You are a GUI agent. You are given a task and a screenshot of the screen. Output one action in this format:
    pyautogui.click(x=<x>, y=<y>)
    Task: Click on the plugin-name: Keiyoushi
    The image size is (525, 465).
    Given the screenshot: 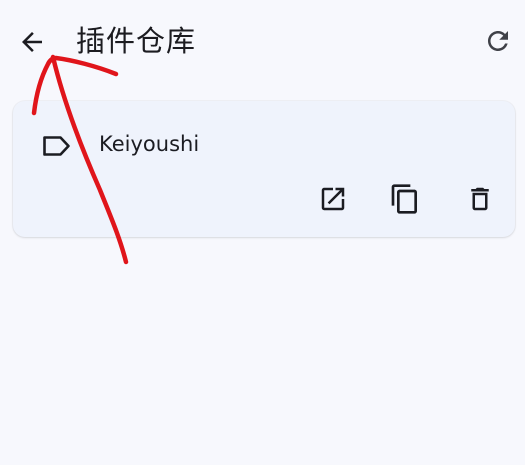 What is the action you would take?
    pyautogui.click(x=149, y=144)
    